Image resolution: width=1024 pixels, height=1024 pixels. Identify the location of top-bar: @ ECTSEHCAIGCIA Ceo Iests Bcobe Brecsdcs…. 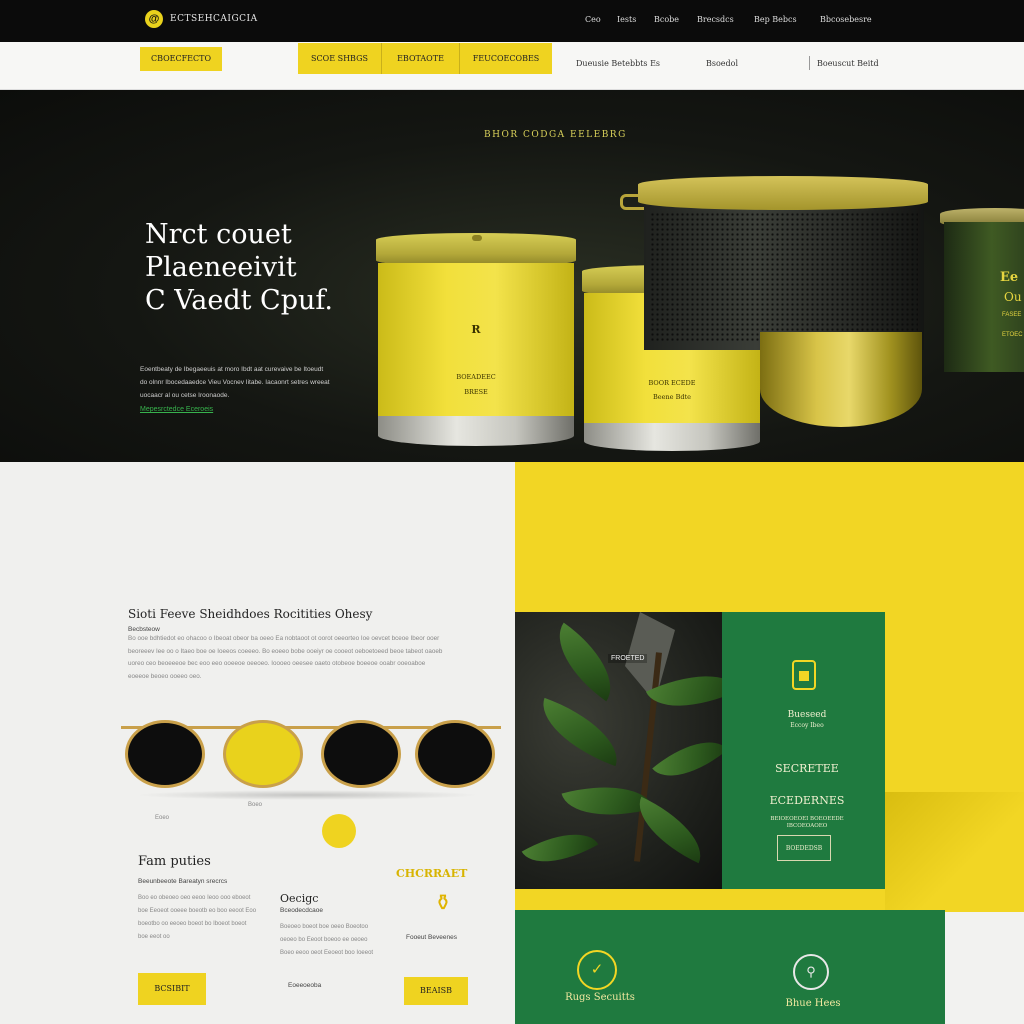
(512, 21).